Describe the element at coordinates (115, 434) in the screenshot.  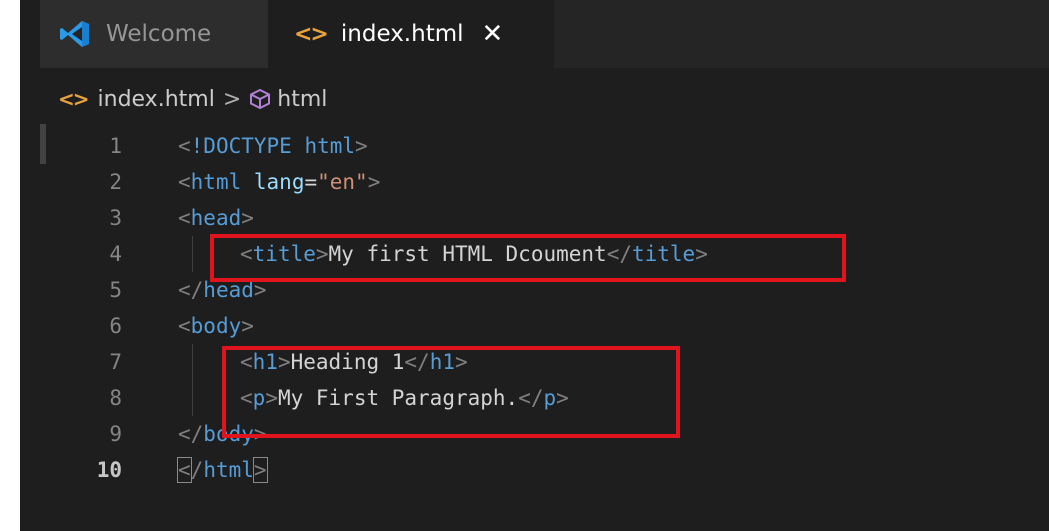
I see `line-number: 9` at that location.